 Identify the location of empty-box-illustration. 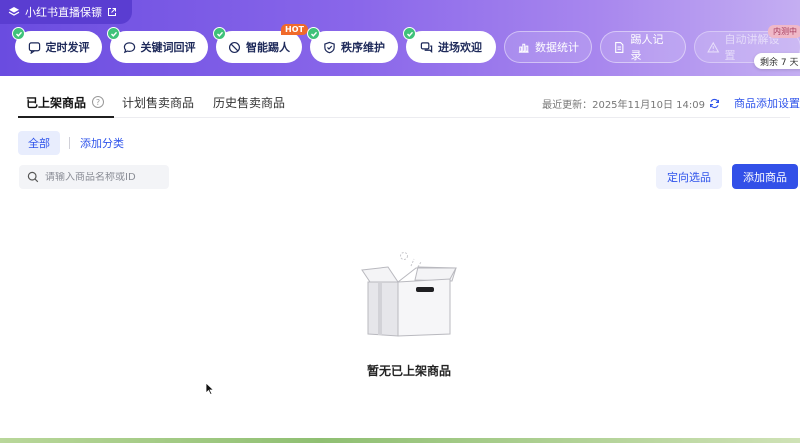
(409, 294).